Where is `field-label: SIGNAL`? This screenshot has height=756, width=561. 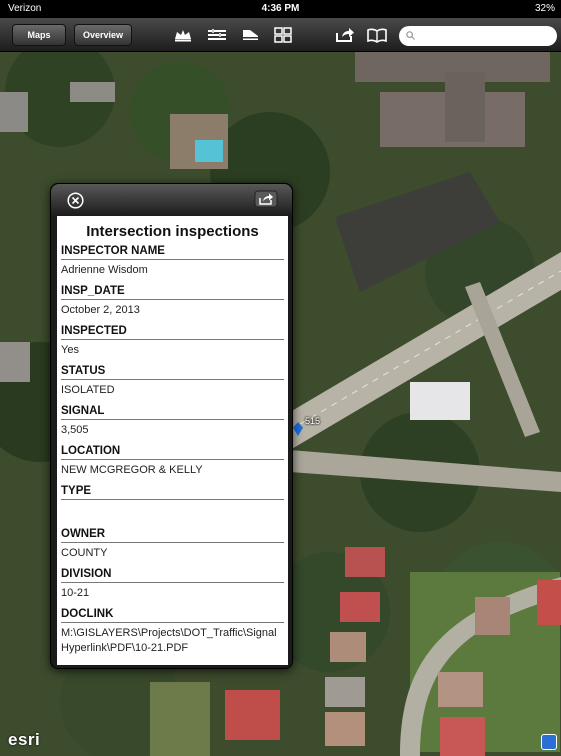 field-label: SIGNAL is located at coordinates (172, 411).